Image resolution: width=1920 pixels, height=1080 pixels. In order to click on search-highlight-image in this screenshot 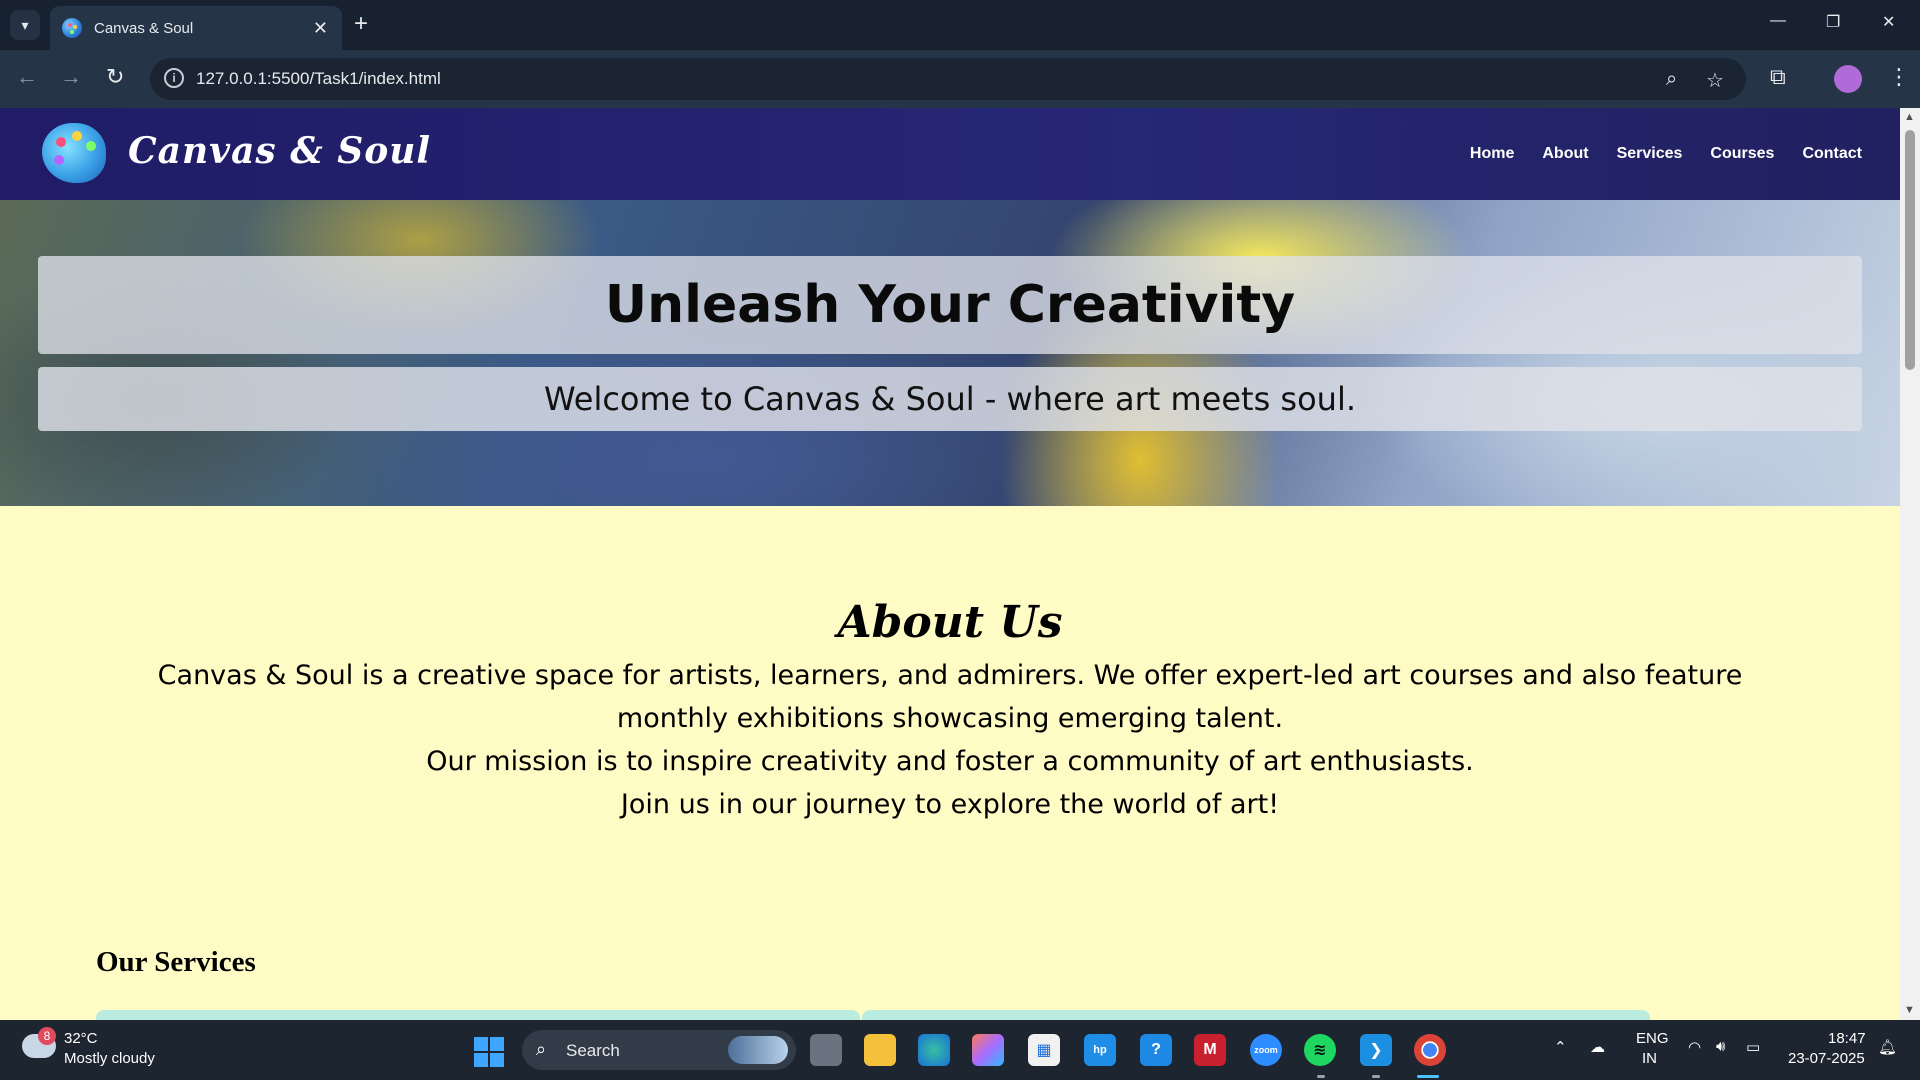, I will do `click(758, 1050)`.